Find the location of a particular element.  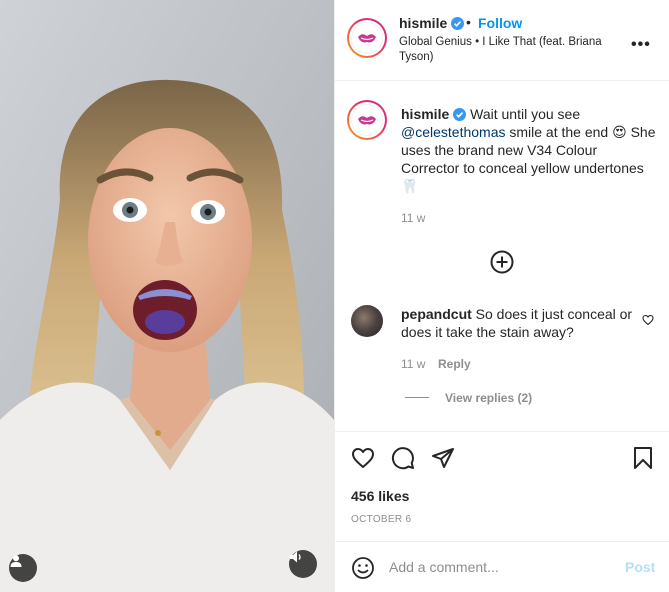

comment-timestamp: 11 w is located at coordinates (413, 364).